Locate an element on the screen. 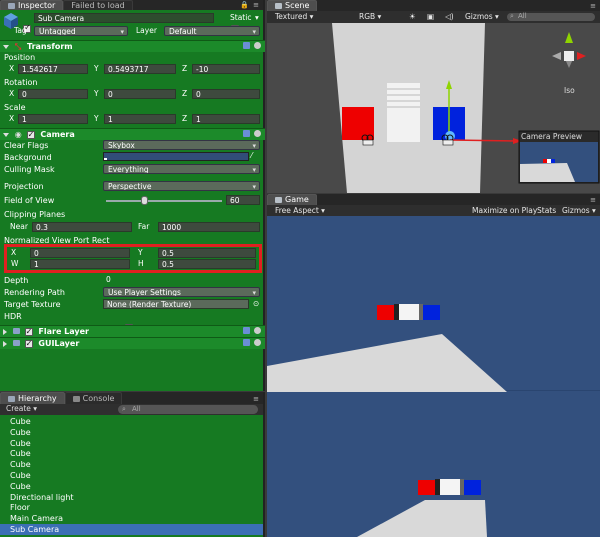 This screenshot has height=537, width=600. game-tabbar: Game ≡ is located at coordinates (433, 199).